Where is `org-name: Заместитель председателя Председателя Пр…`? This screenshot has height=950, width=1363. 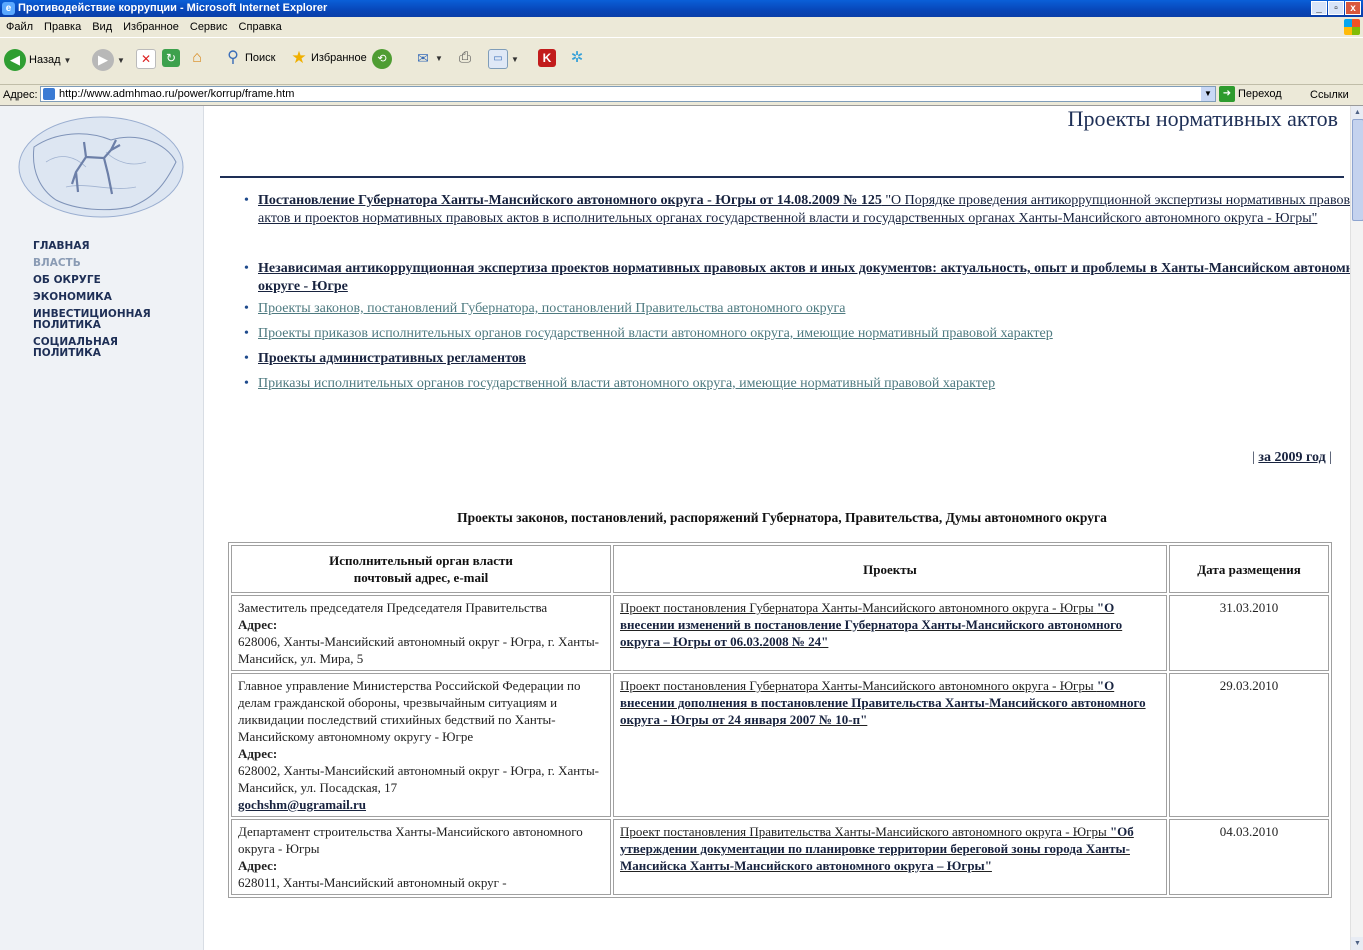
org-name: Заместитель председателя Председателя Пр… is located at coordinates (393, 607).